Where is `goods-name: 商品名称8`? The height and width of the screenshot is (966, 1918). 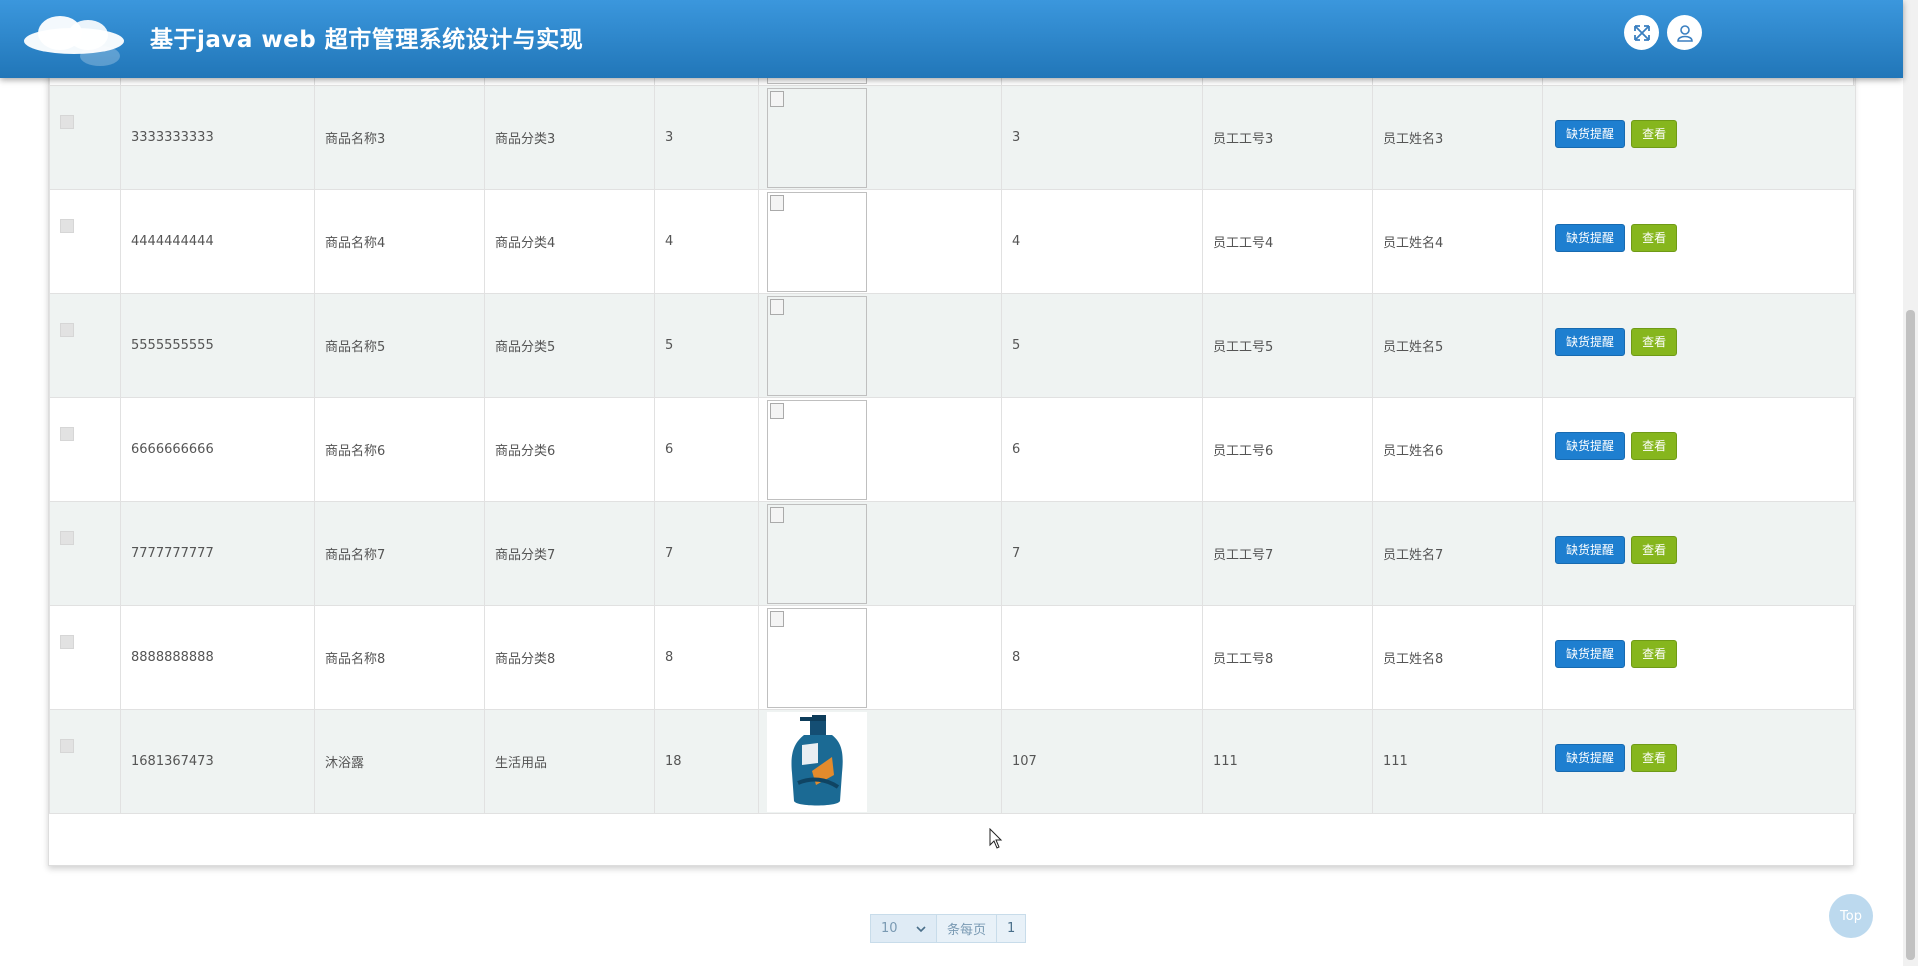
goods-name: 商品名称8 is located at coordinates (399, 657).